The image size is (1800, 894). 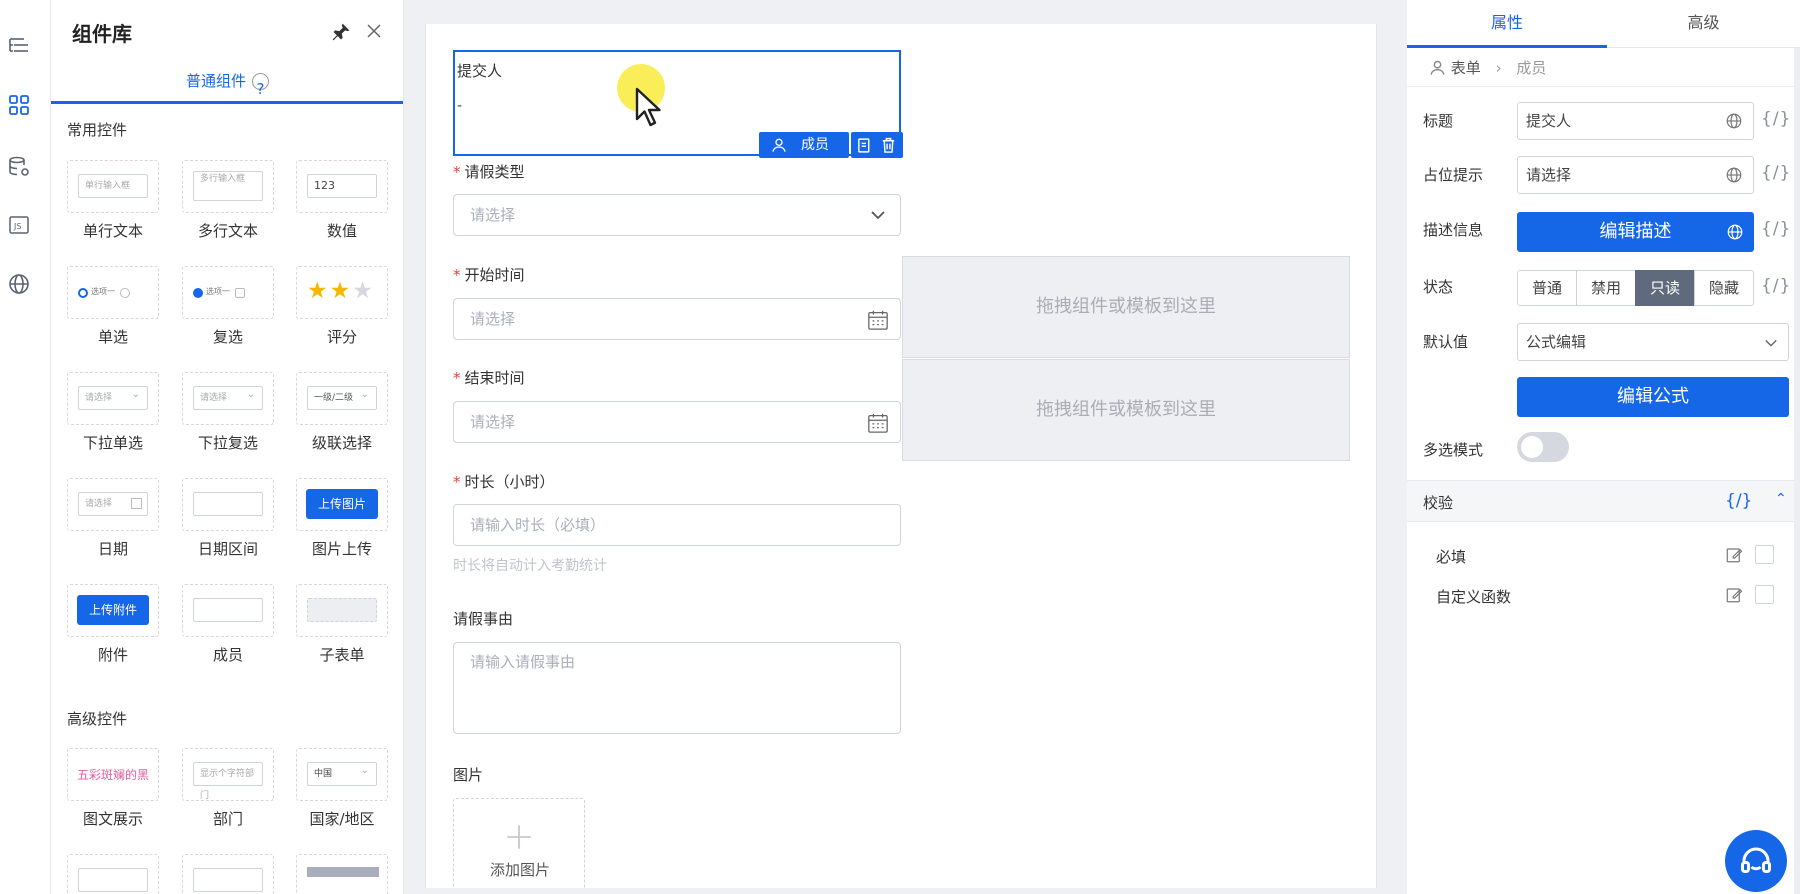 What do you see at coordinates (489, 377) in the screenshot?
I see `end-time-label: * 结束时间` at bounding box center [489, 377].